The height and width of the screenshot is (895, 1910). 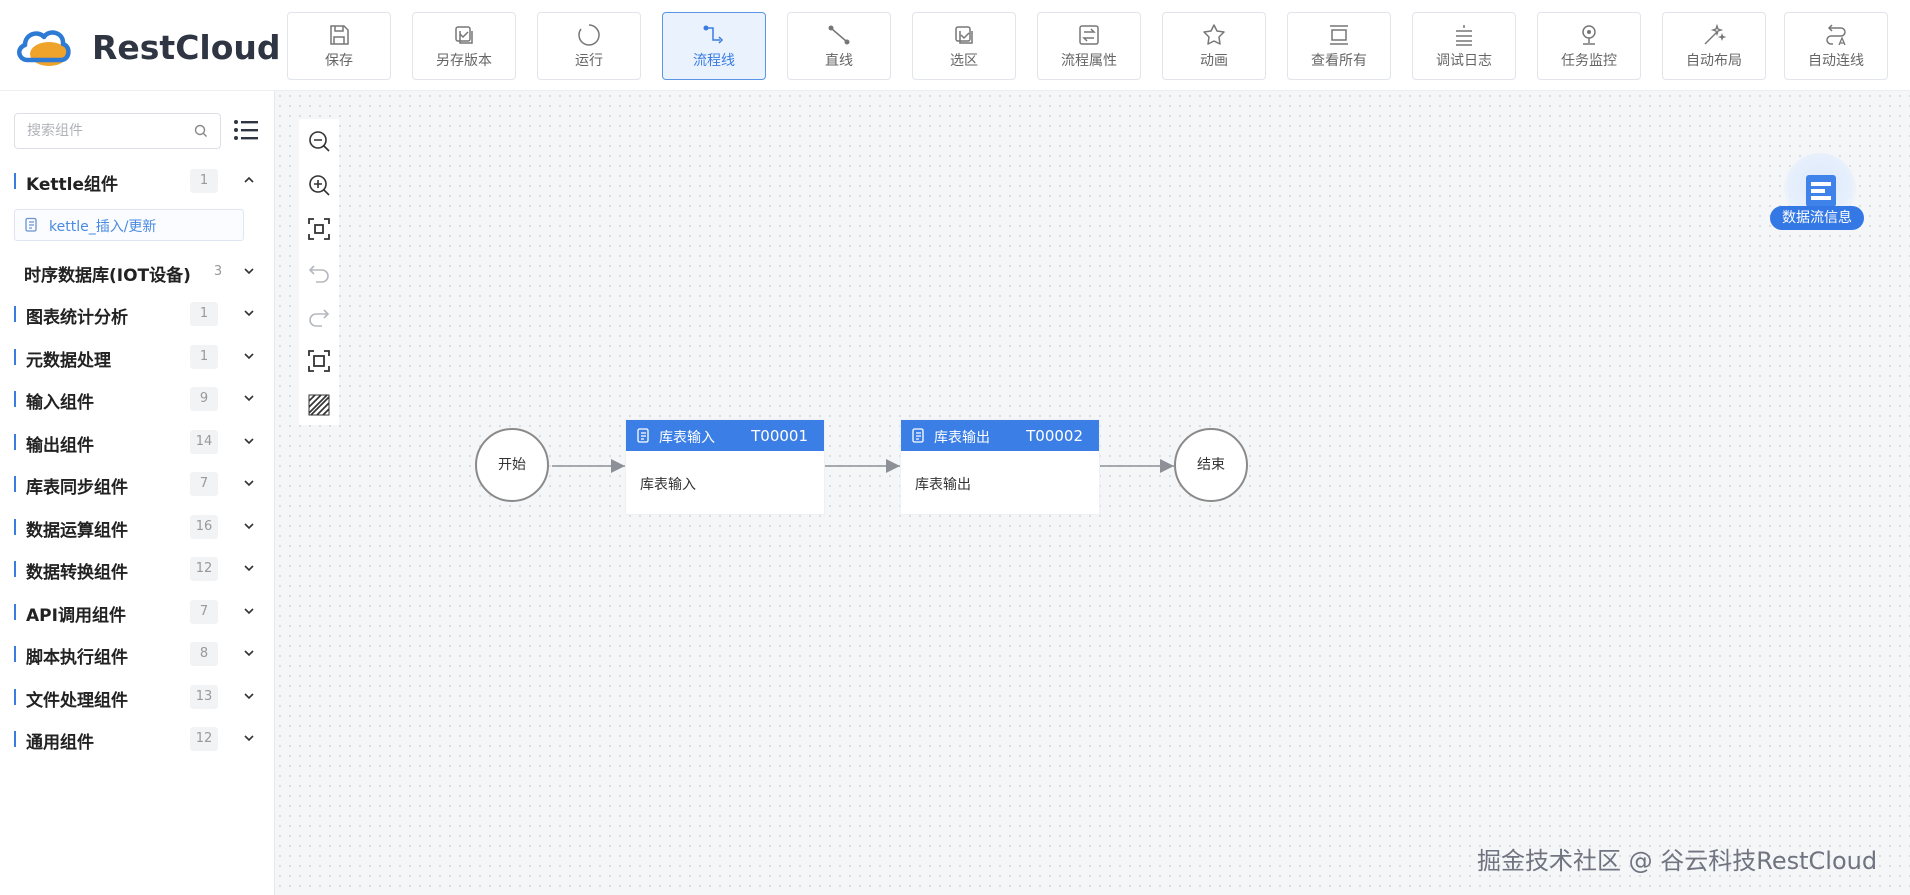 What do you see at coordinates (1339, 35) in the screenshot?
I see `view-all-icon` at bounding box center [1339, 35].